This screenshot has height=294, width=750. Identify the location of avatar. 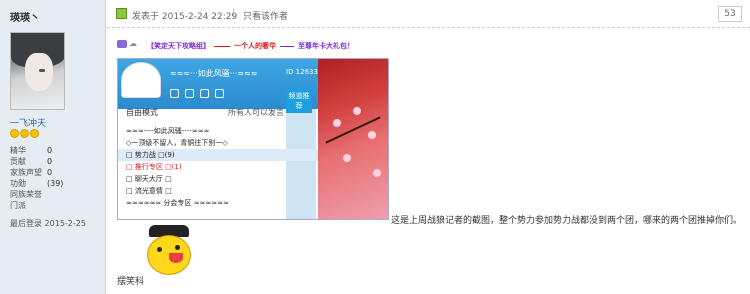
(37, 71).